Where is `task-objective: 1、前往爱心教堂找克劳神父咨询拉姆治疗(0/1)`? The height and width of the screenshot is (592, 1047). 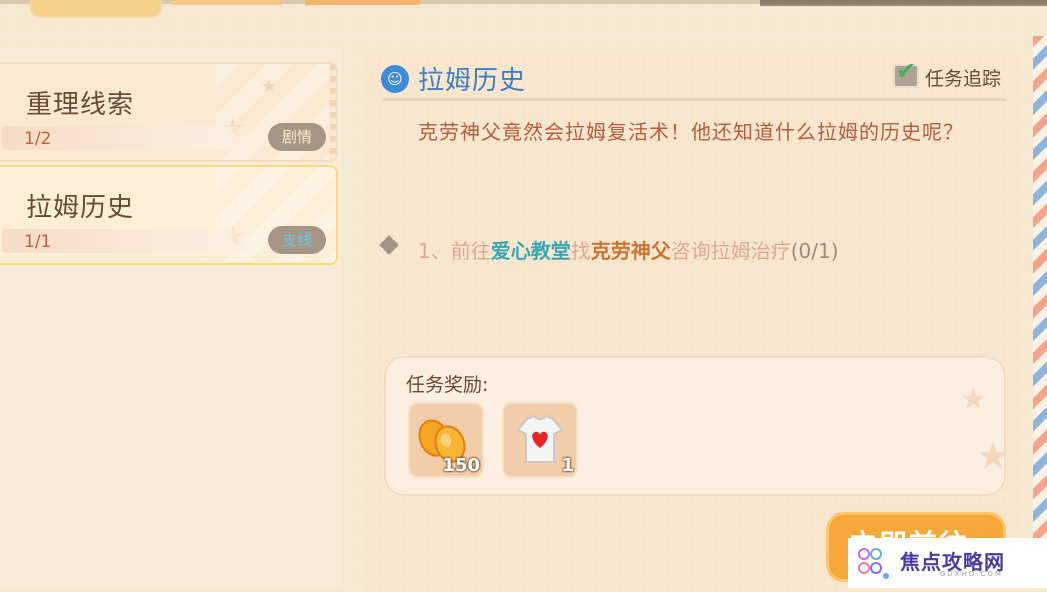
task-objective: 1、前往爱心教堂找克劳神父咨询拉姆治疗(0/1) is located at coordinates (628, 251).